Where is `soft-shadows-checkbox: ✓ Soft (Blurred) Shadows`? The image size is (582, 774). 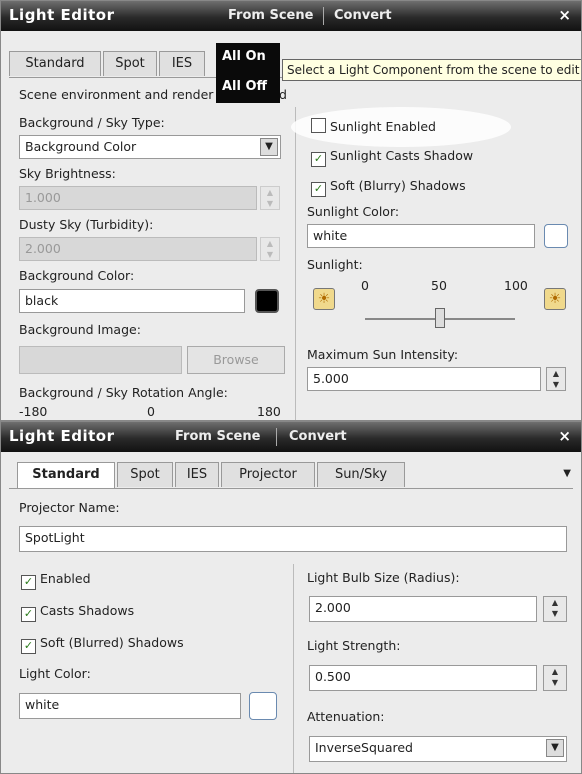 soft-shadows-checkbox: ✓ Soft (Blurred) Shadows is located at coordinates (102, 644).